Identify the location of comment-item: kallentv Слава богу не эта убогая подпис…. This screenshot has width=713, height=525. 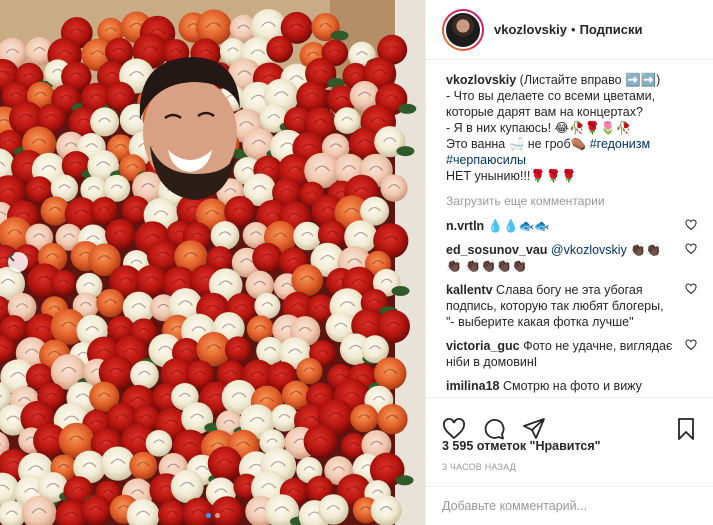
(571, 306).